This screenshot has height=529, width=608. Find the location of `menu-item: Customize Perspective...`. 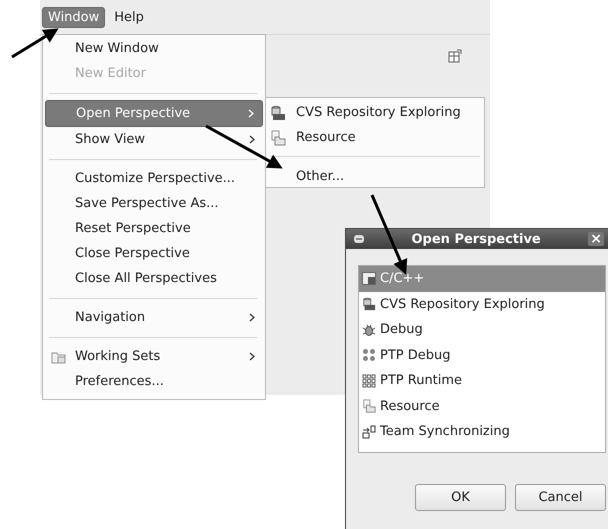

menu-item: Customize Perspective... is located at coordinates (154, 178).